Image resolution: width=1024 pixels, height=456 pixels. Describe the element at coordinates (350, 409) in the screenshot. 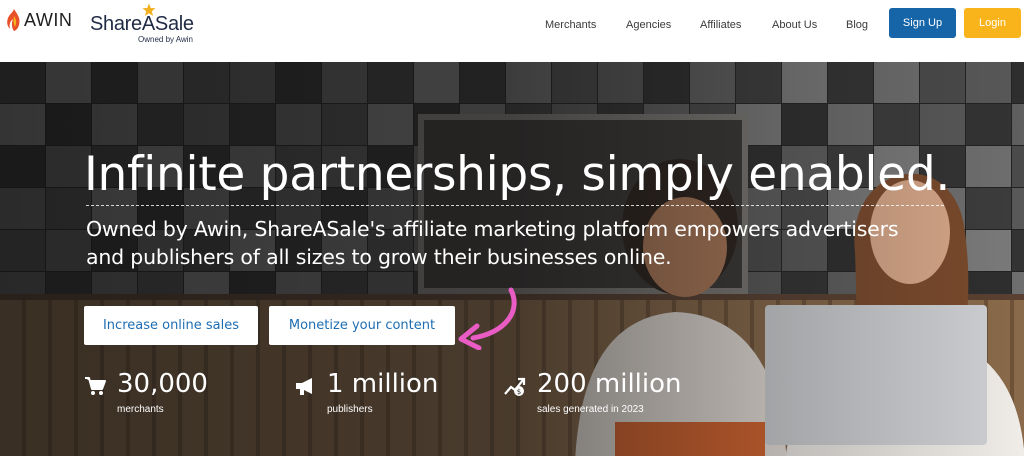

I see `stat-label: publishers` at that location.